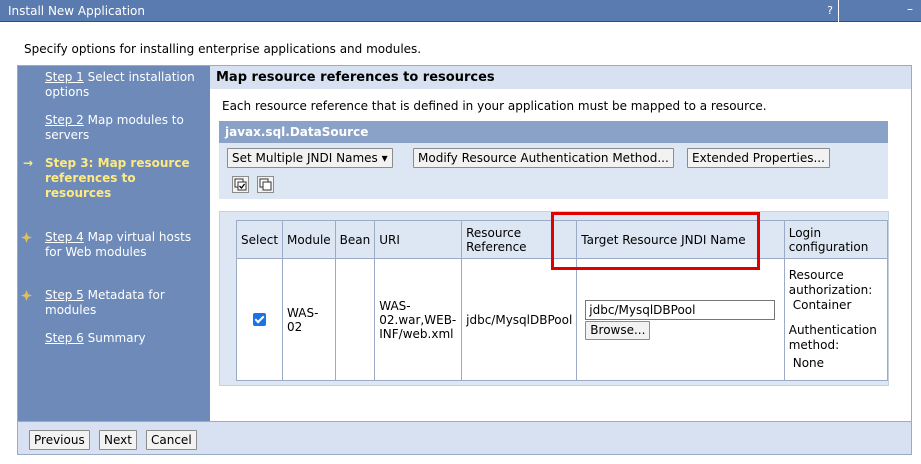 Image resolution: width=921 pixels, height=464 pixels. Describe the element at coordinates (680, 309) in the screenshot. I see `target-jndi-input: jdbc/MysqlDBPool` at that location.